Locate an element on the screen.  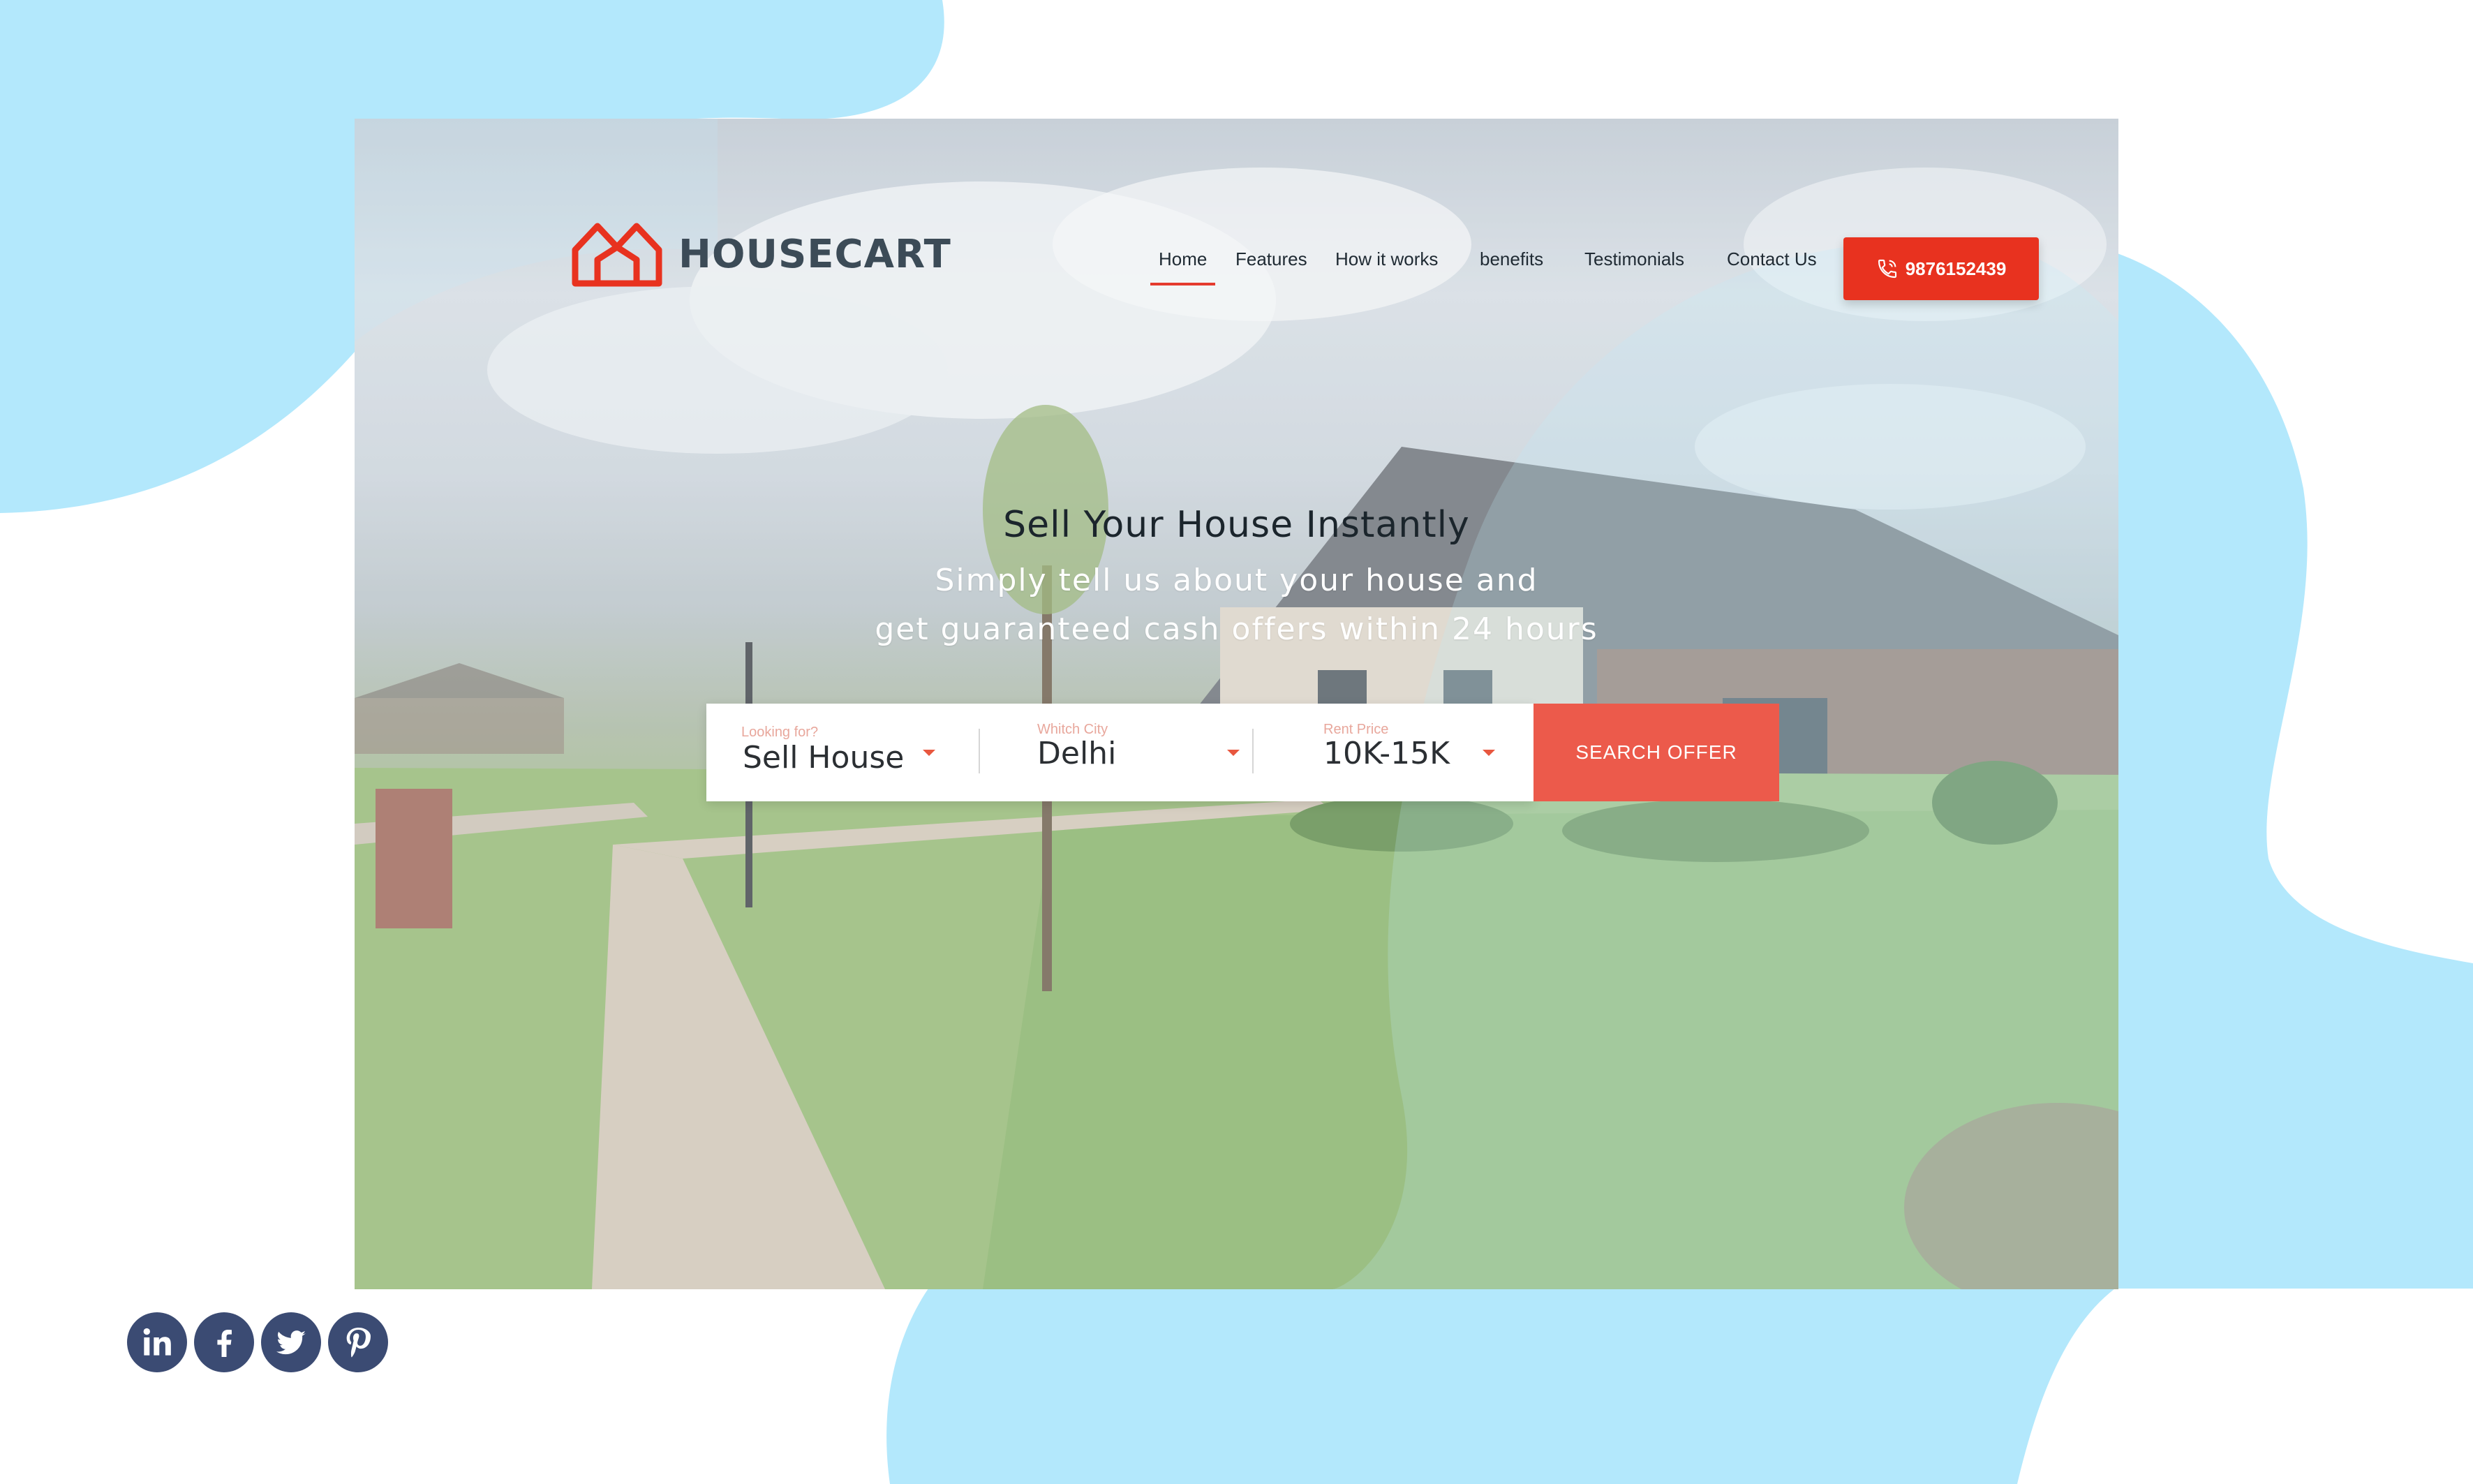
nav-item-testimonials: Testimonials is located at coordinates (1634, 259).